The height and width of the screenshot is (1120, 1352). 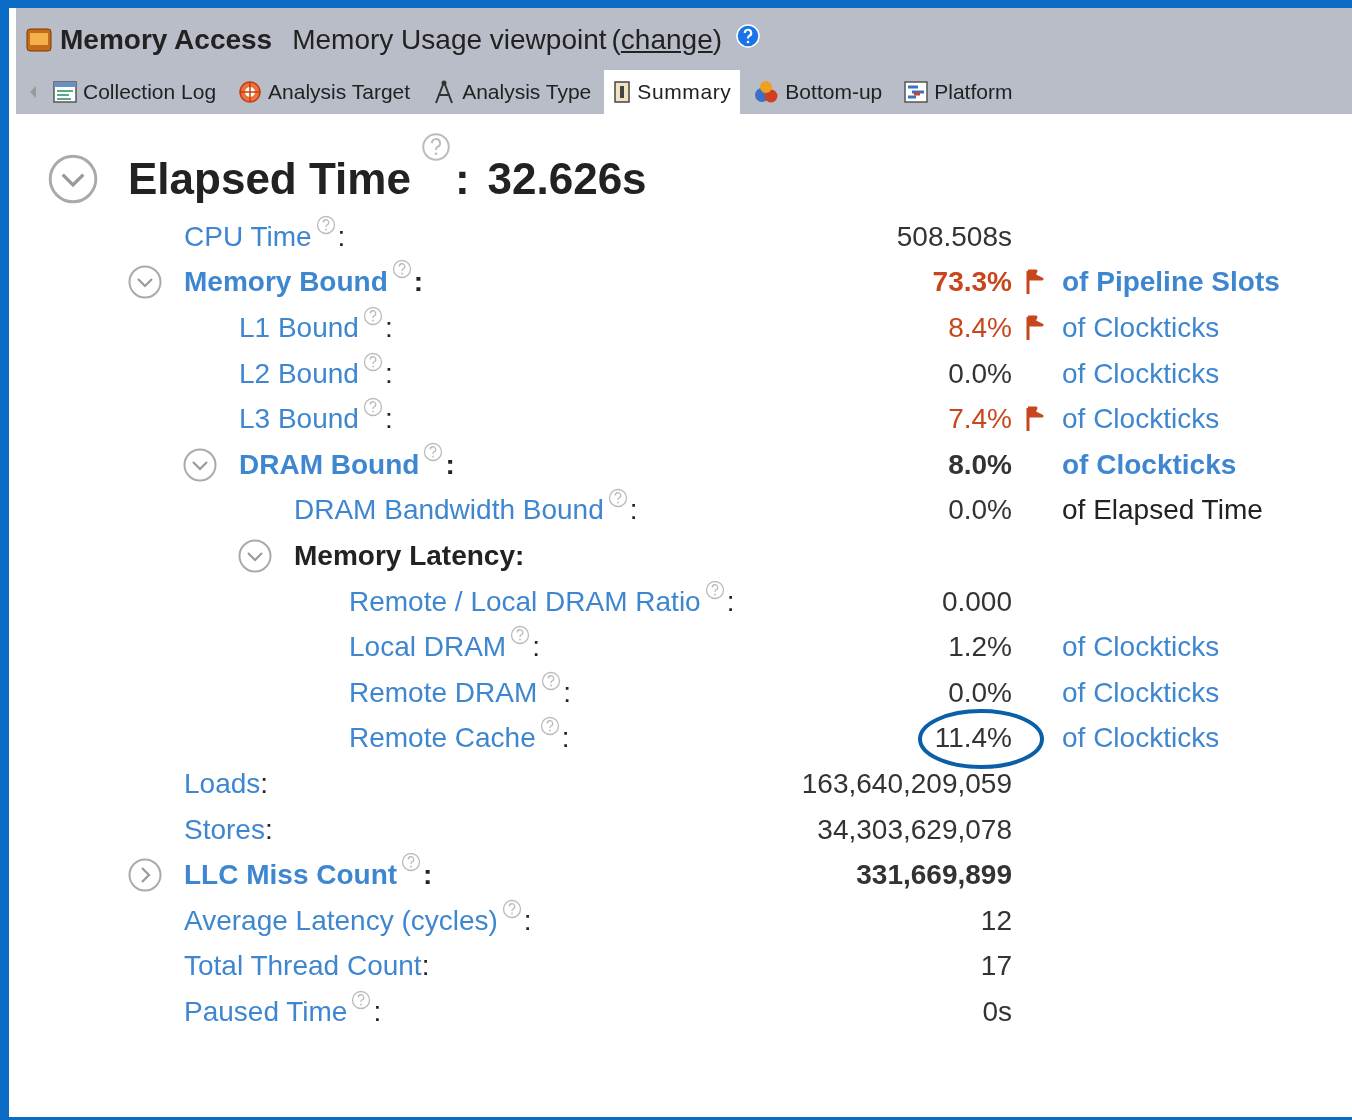 I want to click on metric-link: Loads, so click(x=222, y=783).